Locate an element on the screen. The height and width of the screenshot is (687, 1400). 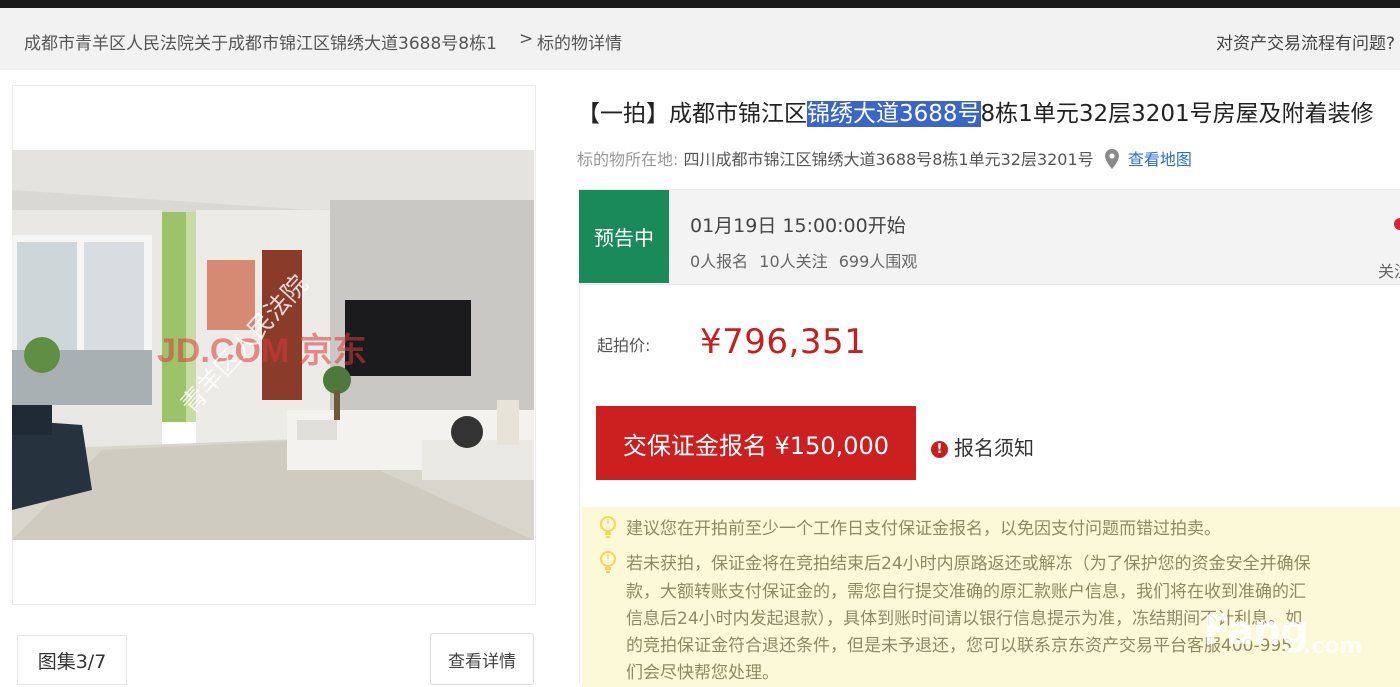
auction-stats: 0人报名 10人关注 699人围观 is located at coordinates (806, 260).